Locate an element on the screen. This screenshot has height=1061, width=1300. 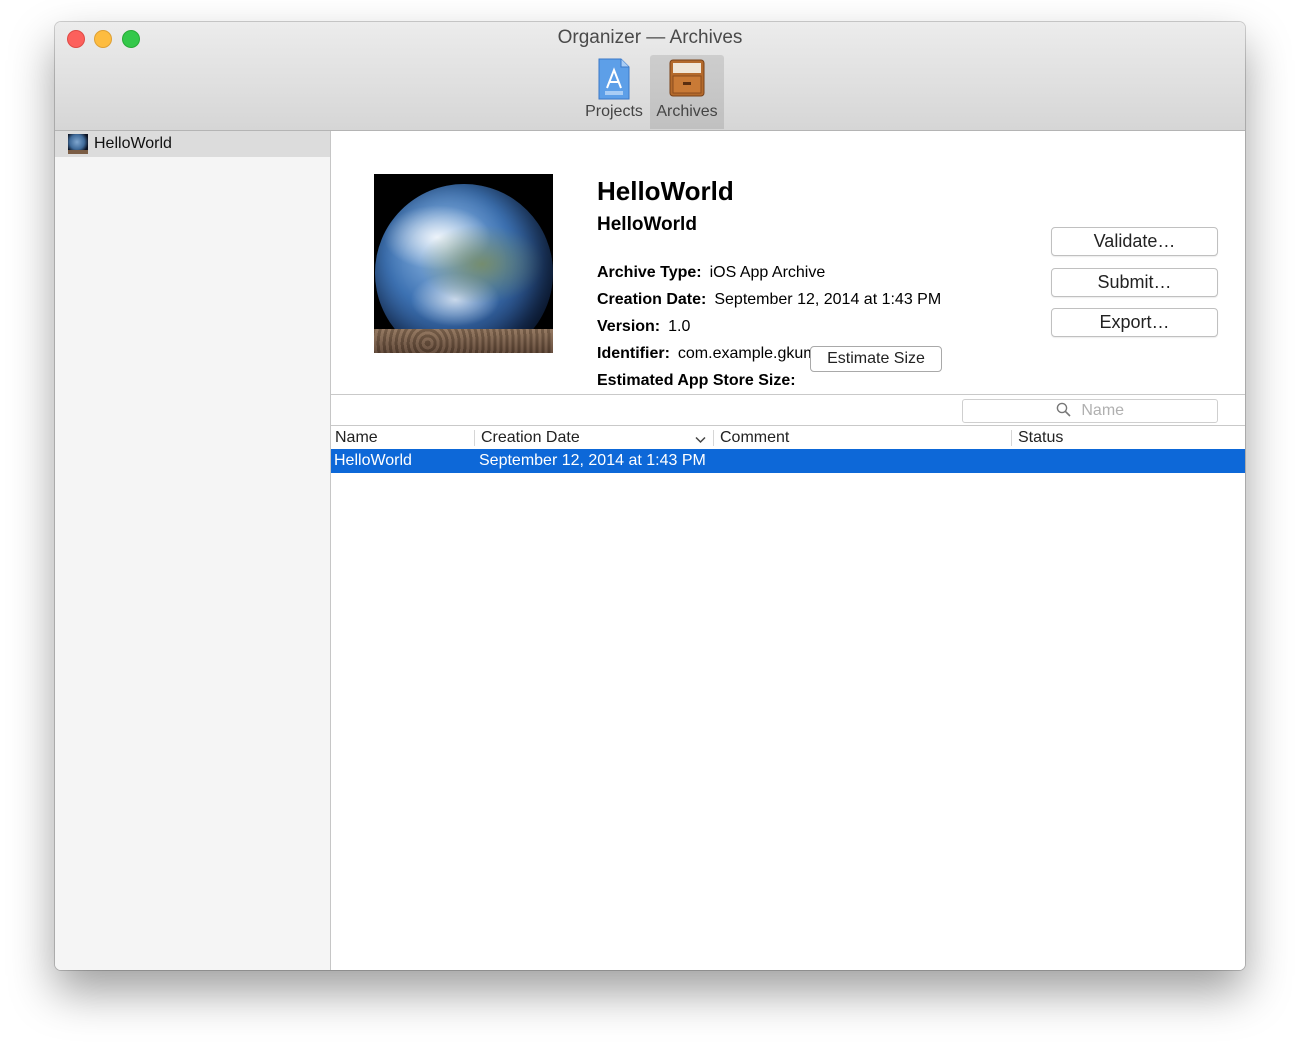
app-icon is located at coordinates (463, 263).